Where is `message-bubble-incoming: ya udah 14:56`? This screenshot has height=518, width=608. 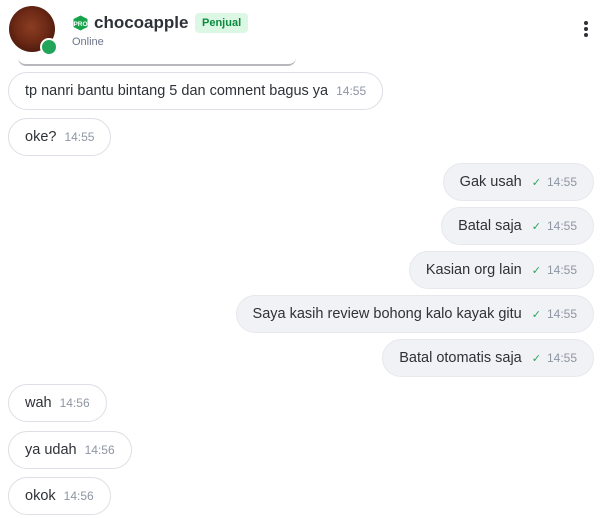
message-bubble-incoming: ya udah 14:56 is located at coordinates (70, 450).